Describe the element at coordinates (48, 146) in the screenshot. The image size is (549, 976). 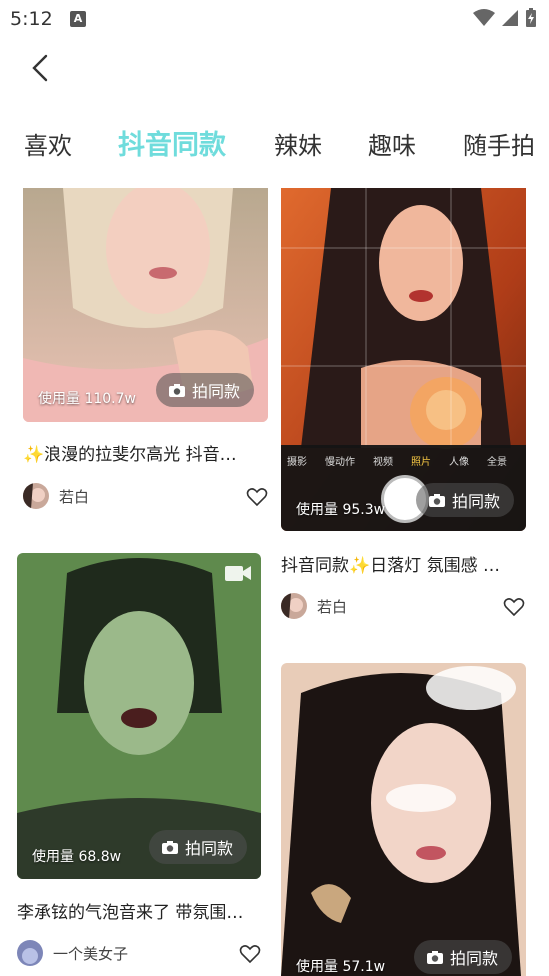
I see `tab-like: 喜欢` at that location.